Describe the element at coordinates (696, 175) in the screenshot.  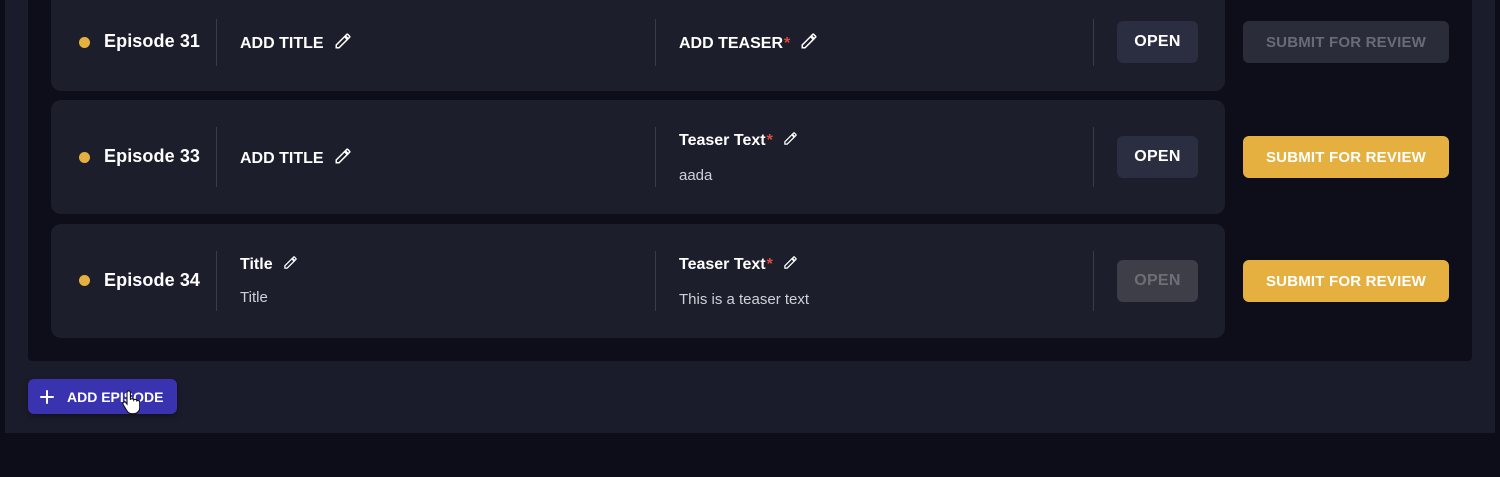
I see `teaser-value: aada` at that location.